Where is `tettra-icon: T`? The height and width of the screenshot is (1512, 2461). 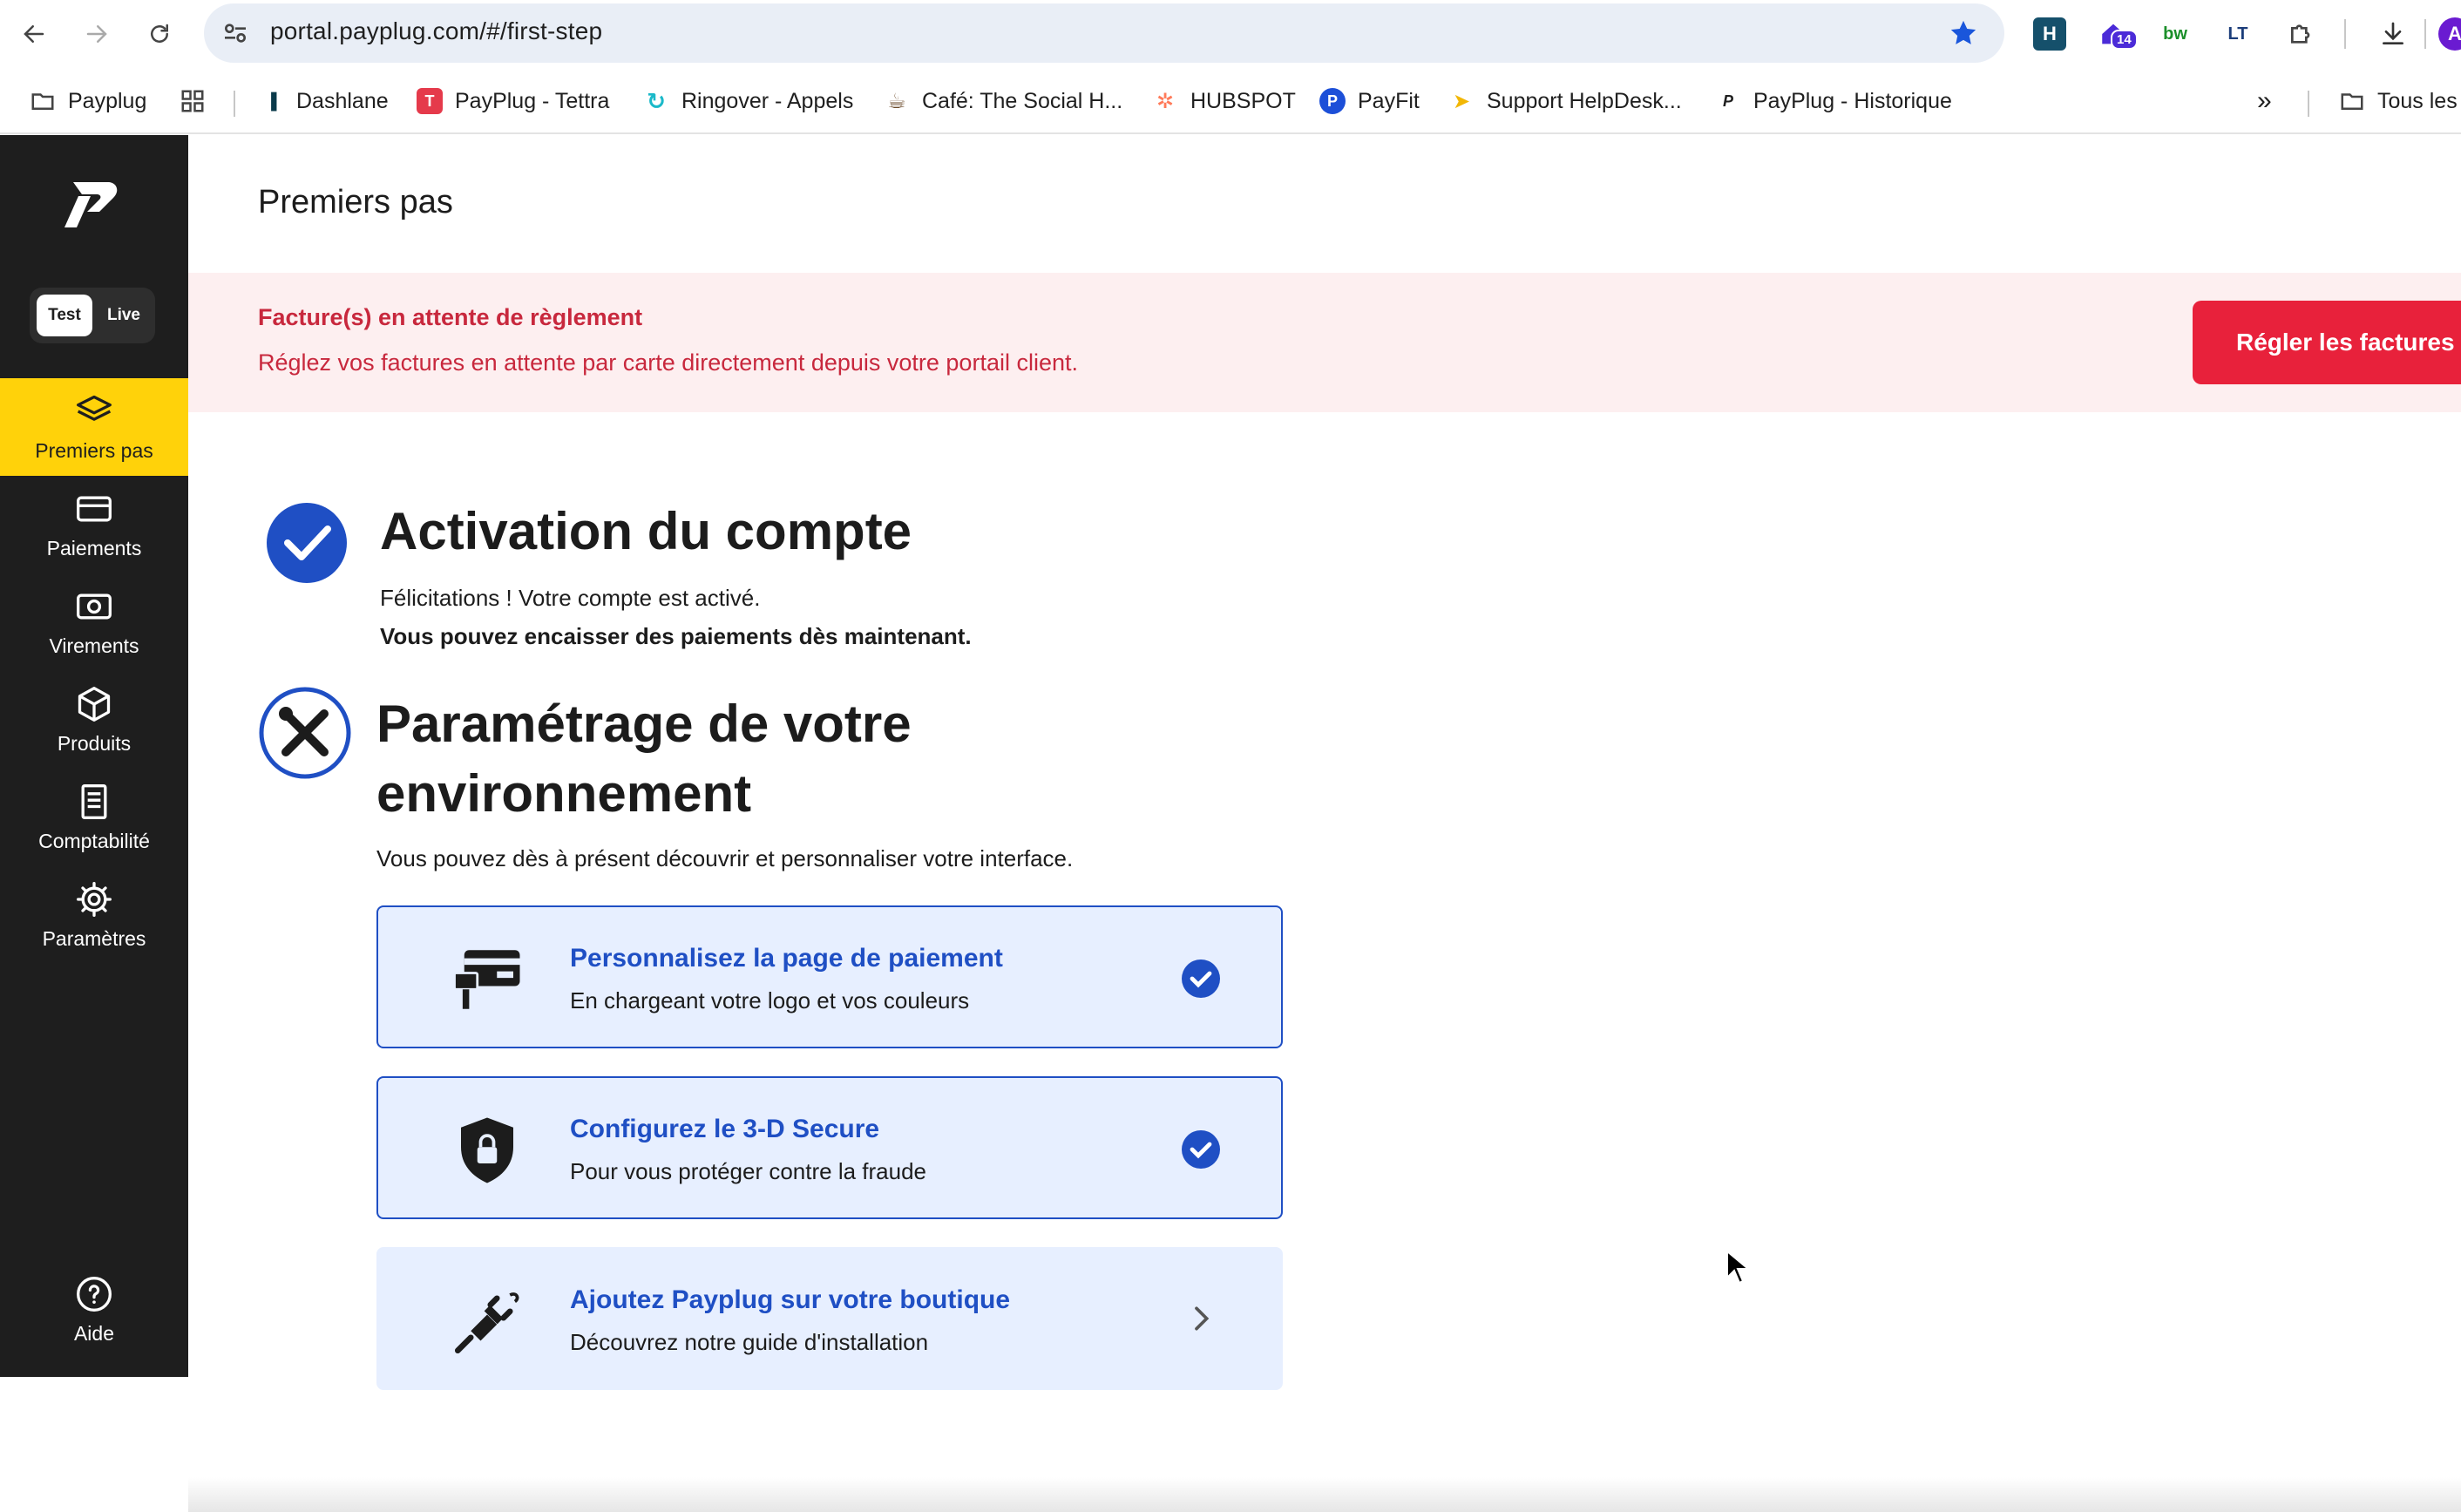
tettra-icon: T is located at coordinates (430, 101).